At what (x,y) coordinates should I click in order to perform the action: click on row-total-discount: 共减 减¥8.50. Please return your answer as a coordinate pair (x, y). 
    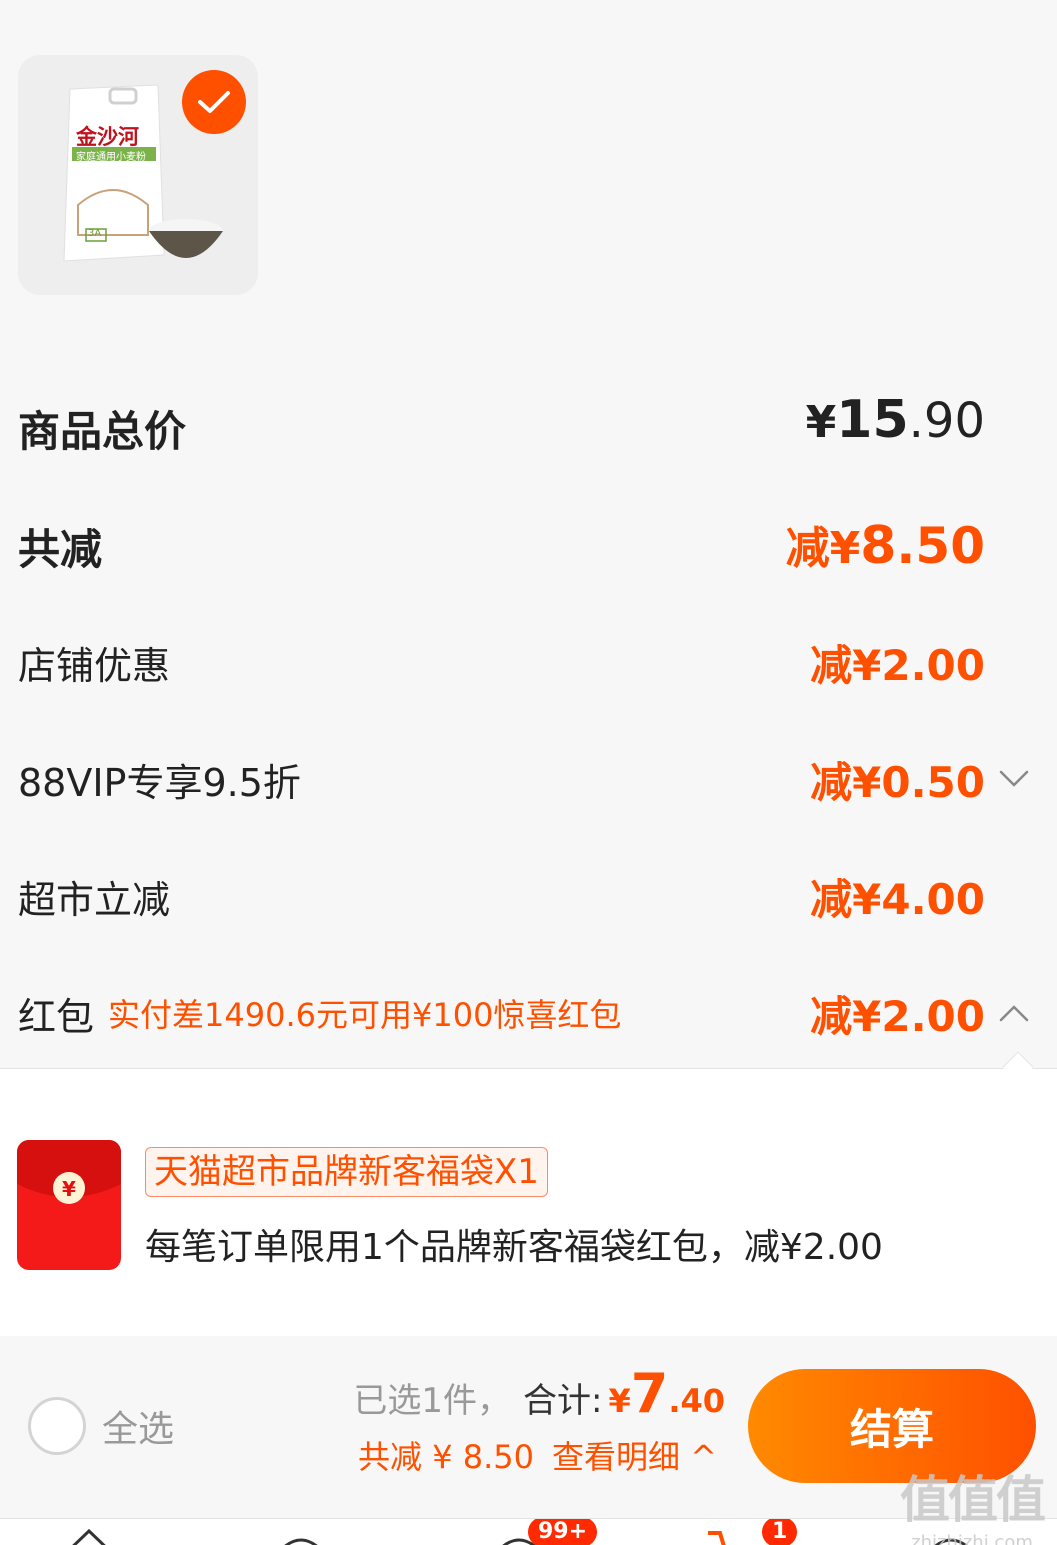
    Looking at the image, I should click on (528, 546).